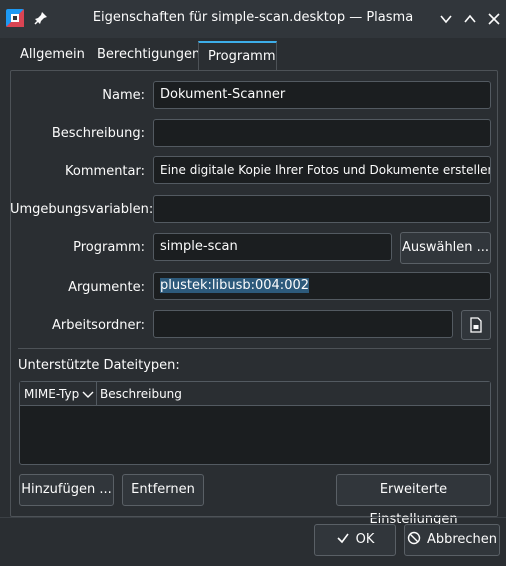  Describe the element at coordinates (41, 18) in the screenshot. I see `pin-icon` at that location.